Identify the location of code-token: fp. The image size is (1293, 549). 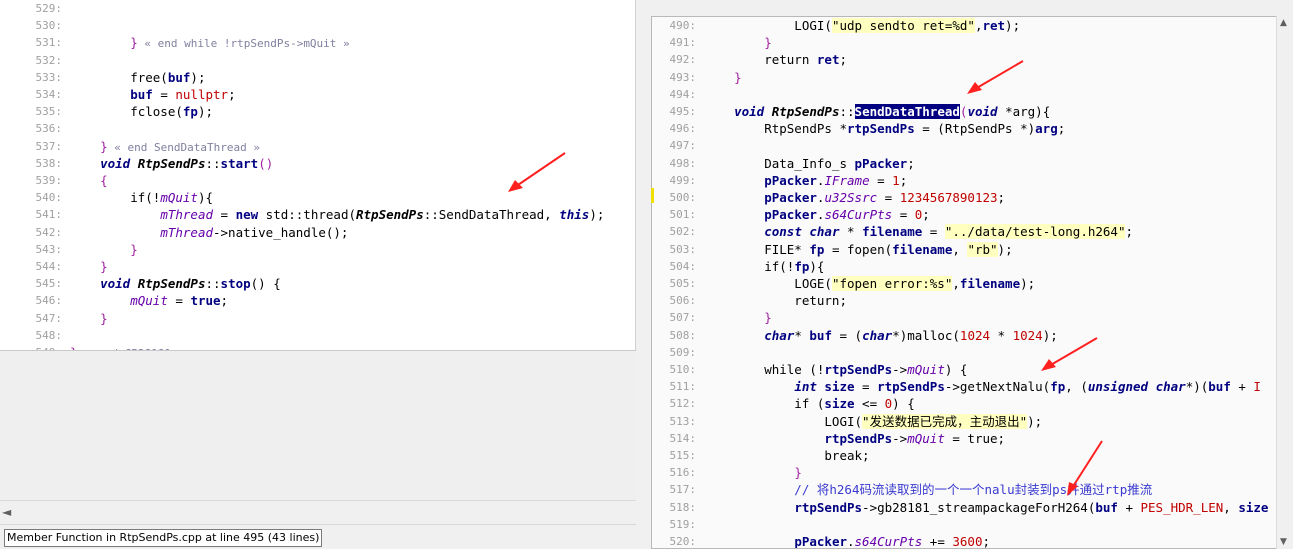
(802, 266).